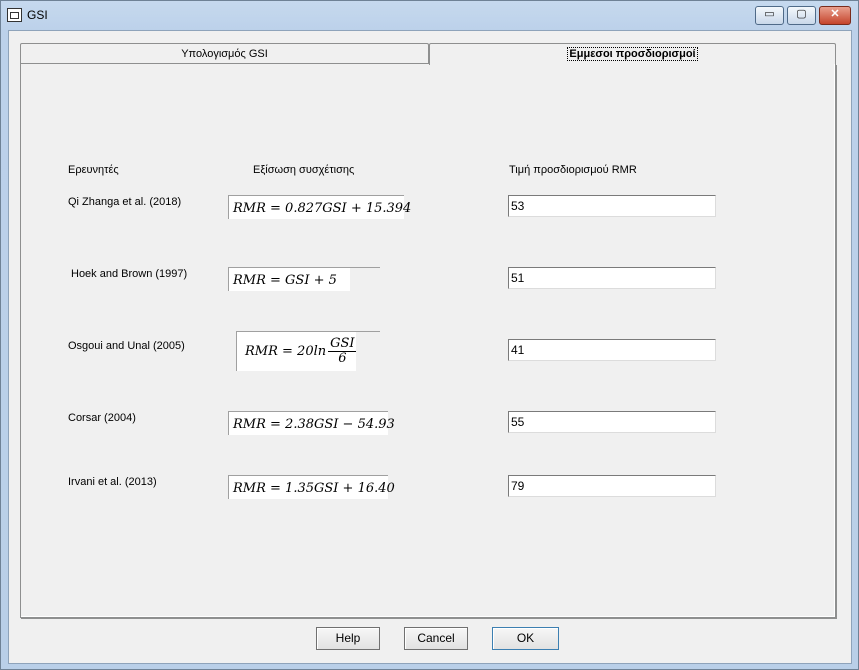 This screenshot has width=859, height=670. I want to click on maximize-button: ▢, so click(801, 15).